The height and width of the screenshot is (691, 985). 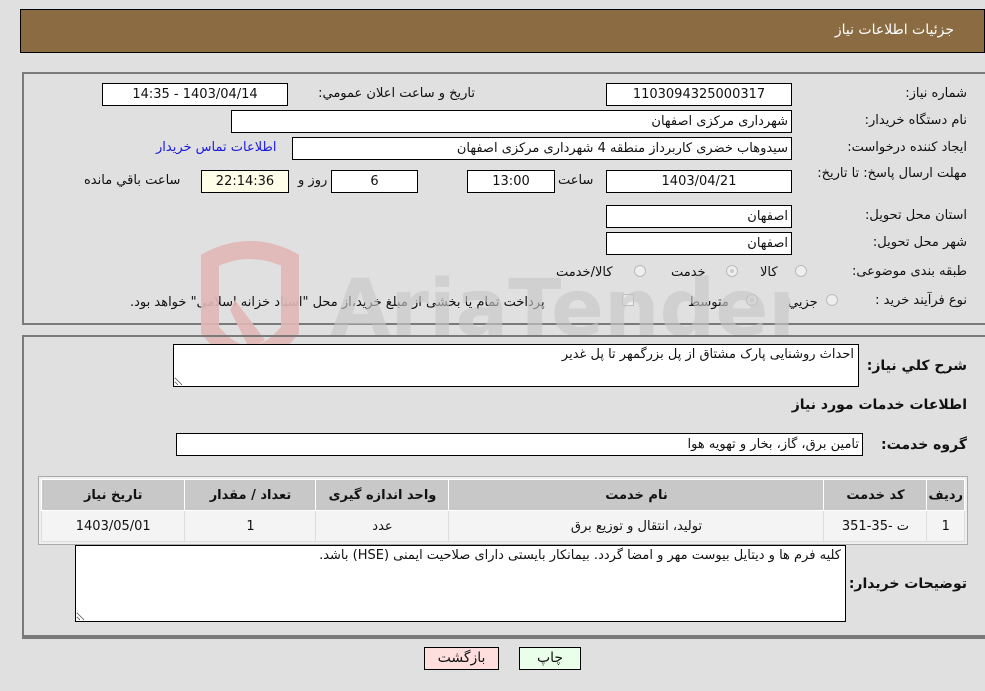 What do you see at coordinates (628, 300) in the screenshot?
I see `treasury-checkbox` at bounding box center [628, 300].